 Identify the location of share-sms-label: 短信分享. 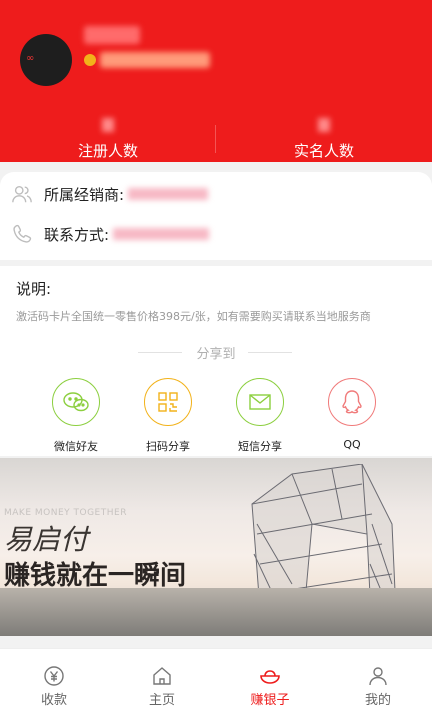
(260, 446).